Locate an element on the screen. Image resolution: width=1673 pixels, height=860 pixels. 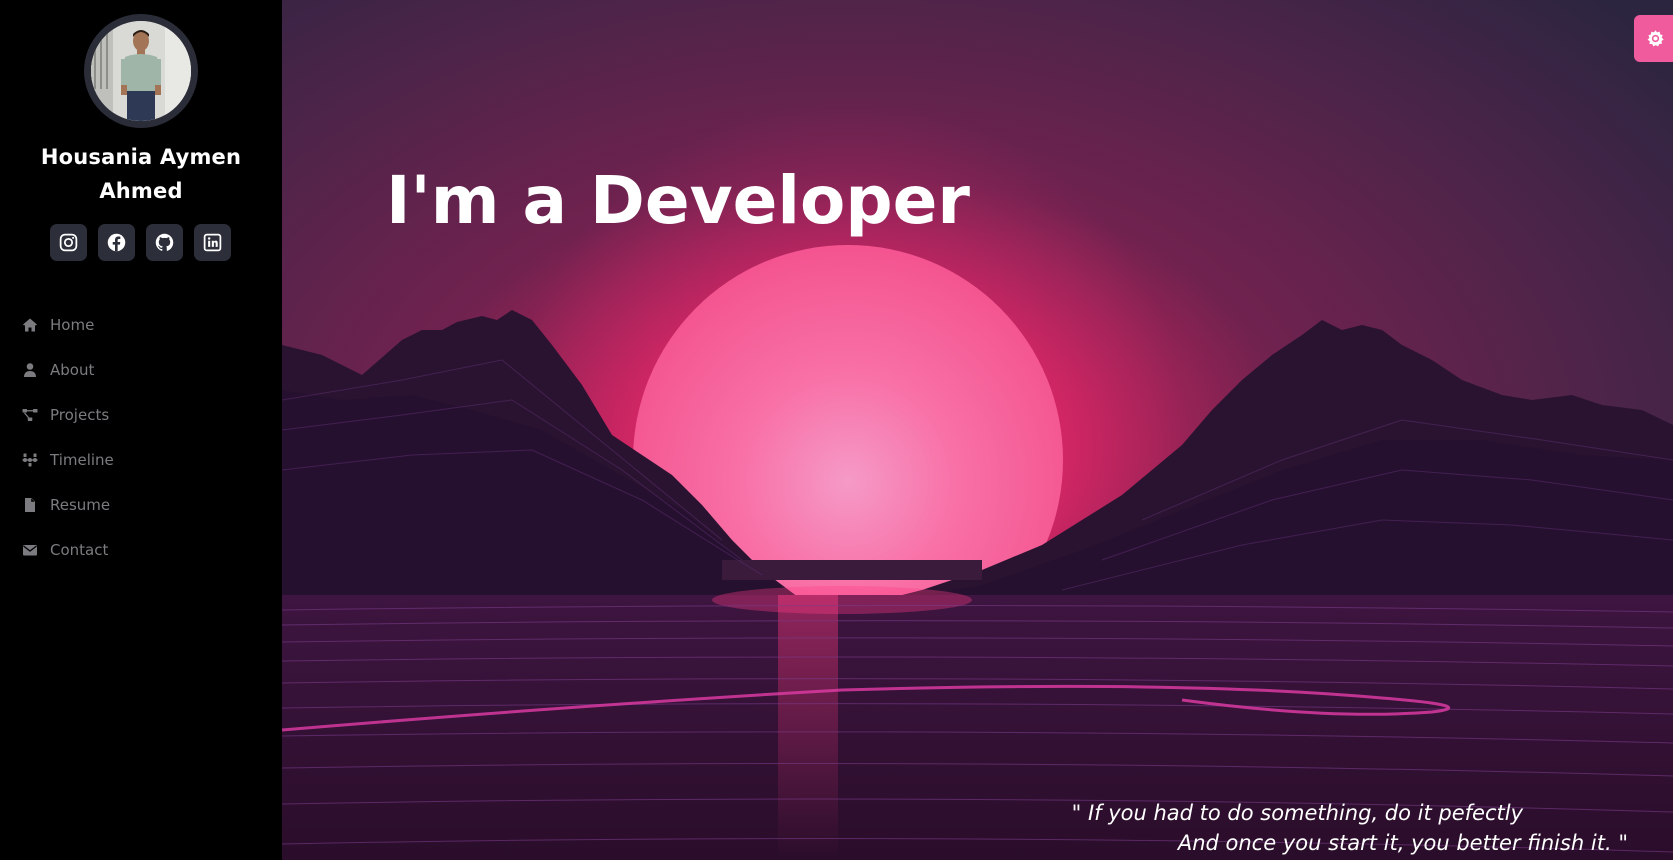
avatar is located at coordinates (141, 71).